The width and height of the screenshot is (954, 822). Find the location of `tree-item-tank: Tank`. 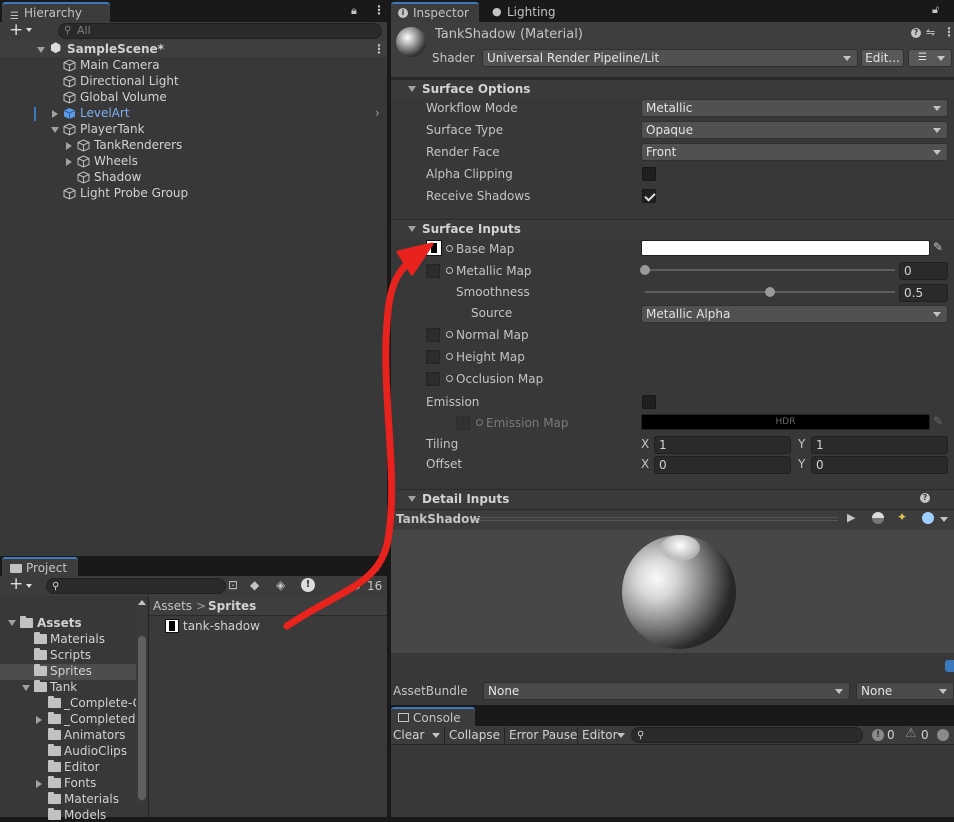

tree-item-tank: Tank is located at coordinates (63, 687).